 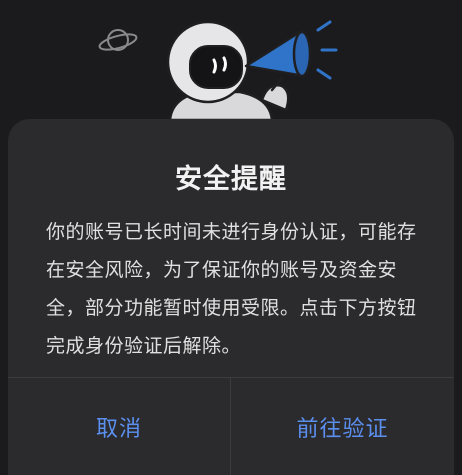 I want to click on go-verify-button: 前往验证, so click(x=342, y=426).